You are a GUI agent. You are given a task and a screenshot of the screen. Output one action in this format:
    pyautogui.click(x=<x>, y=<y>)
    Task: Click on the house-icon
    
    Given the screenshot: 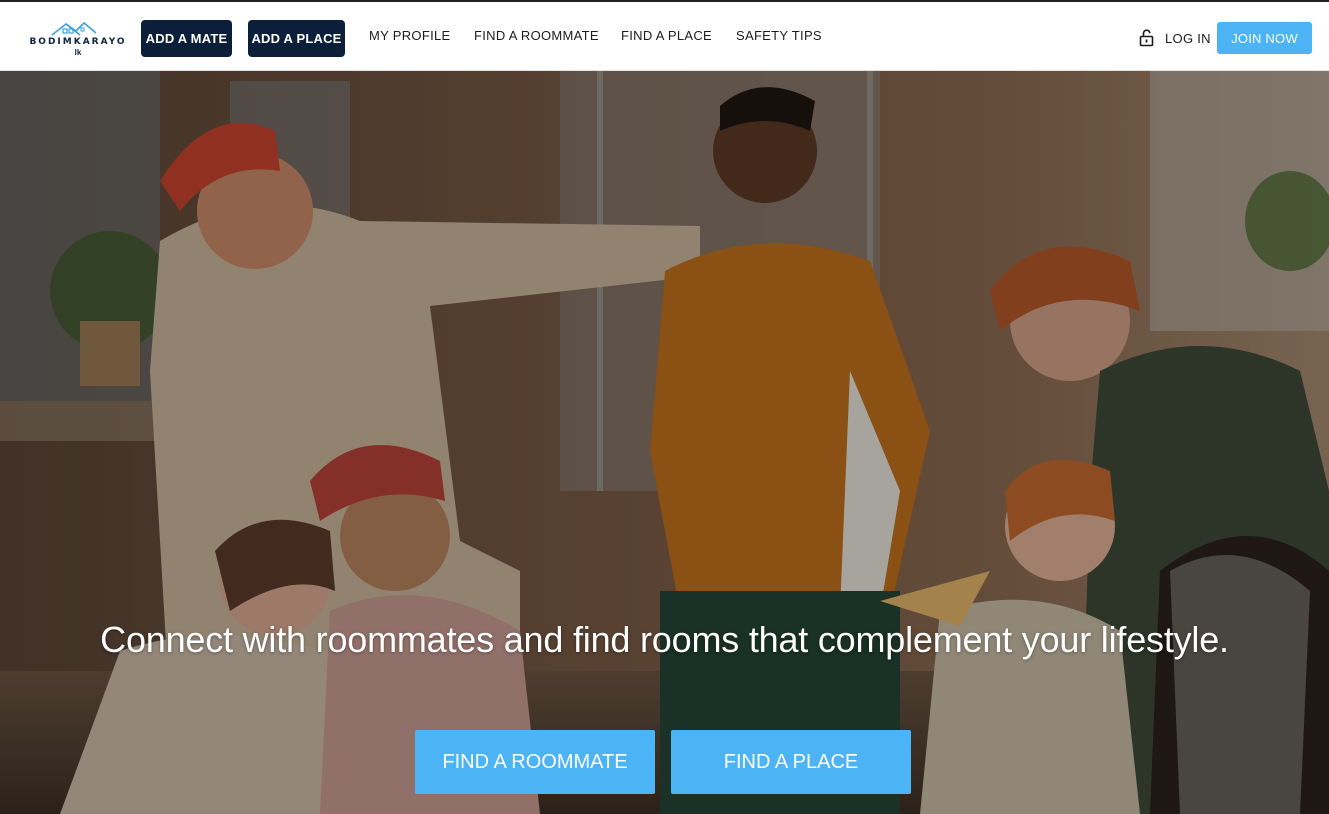 What is the action you would take?
    pyautogui.click(x=74, y=28)
    